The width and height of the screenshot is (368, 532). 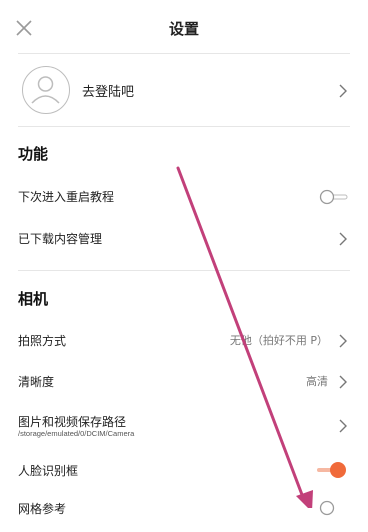 What do you see at coordinates (184, 471) in the screenshot?
I see `row-face-detection: 人脸识别框` at bounding box center [184, 471].